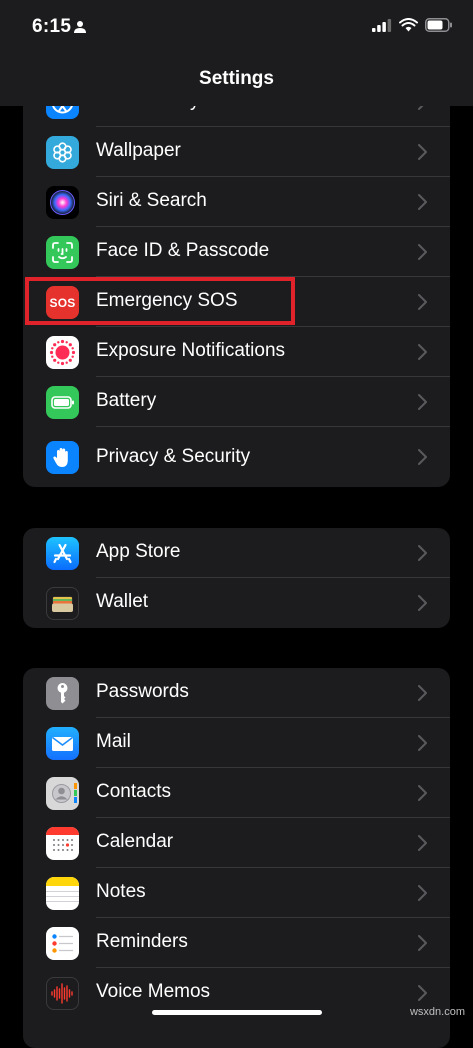 The image size is (473, 1048). What do you see at coordinates (237, 1012) in the screenshot?
I see `home-indicator` at bounding box center [237, 1012].